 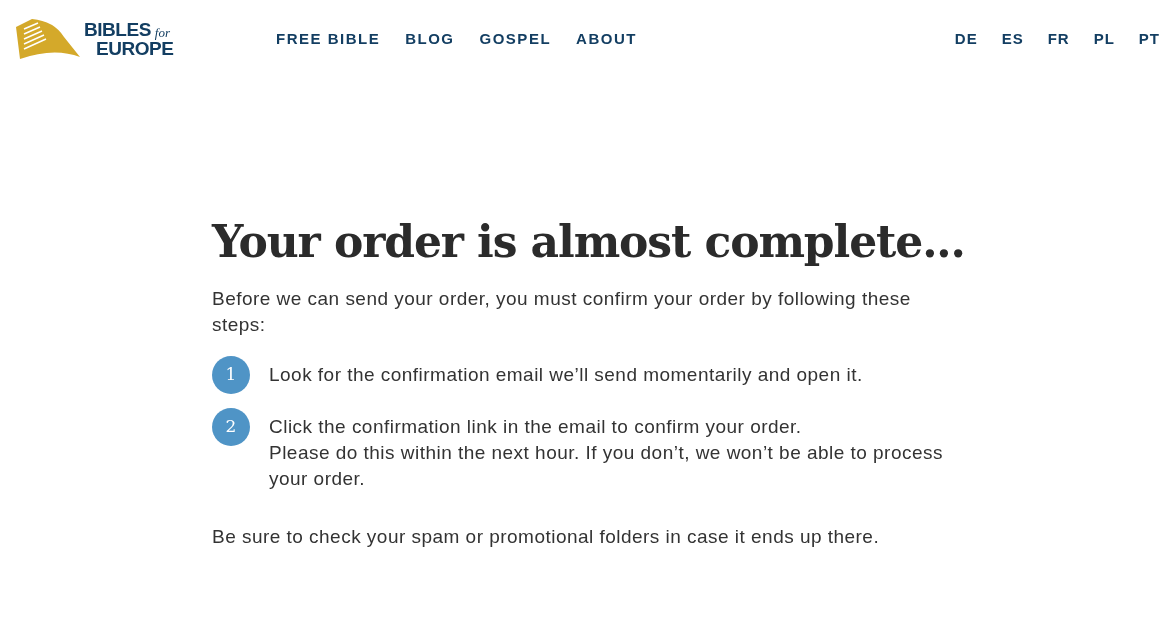 What do you see at coordinates (430, 39) in the screenshot?
I see `nav-link: BLOG` at bounding box center [430, 39].